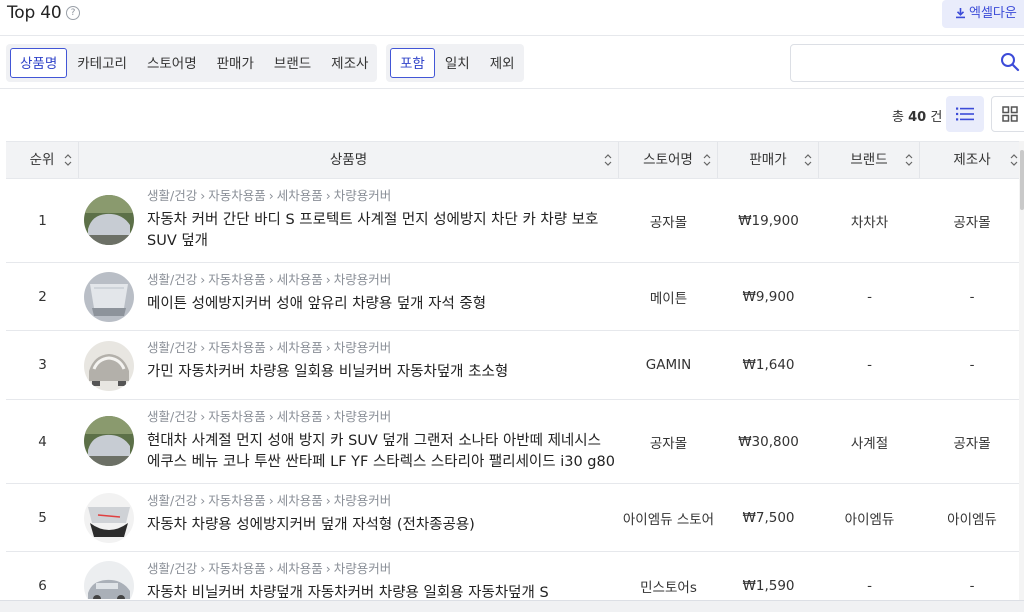 This screenshot has width=1024, height=612. I want to click on field-tab-product-name: 상품명, so click(39, 63).